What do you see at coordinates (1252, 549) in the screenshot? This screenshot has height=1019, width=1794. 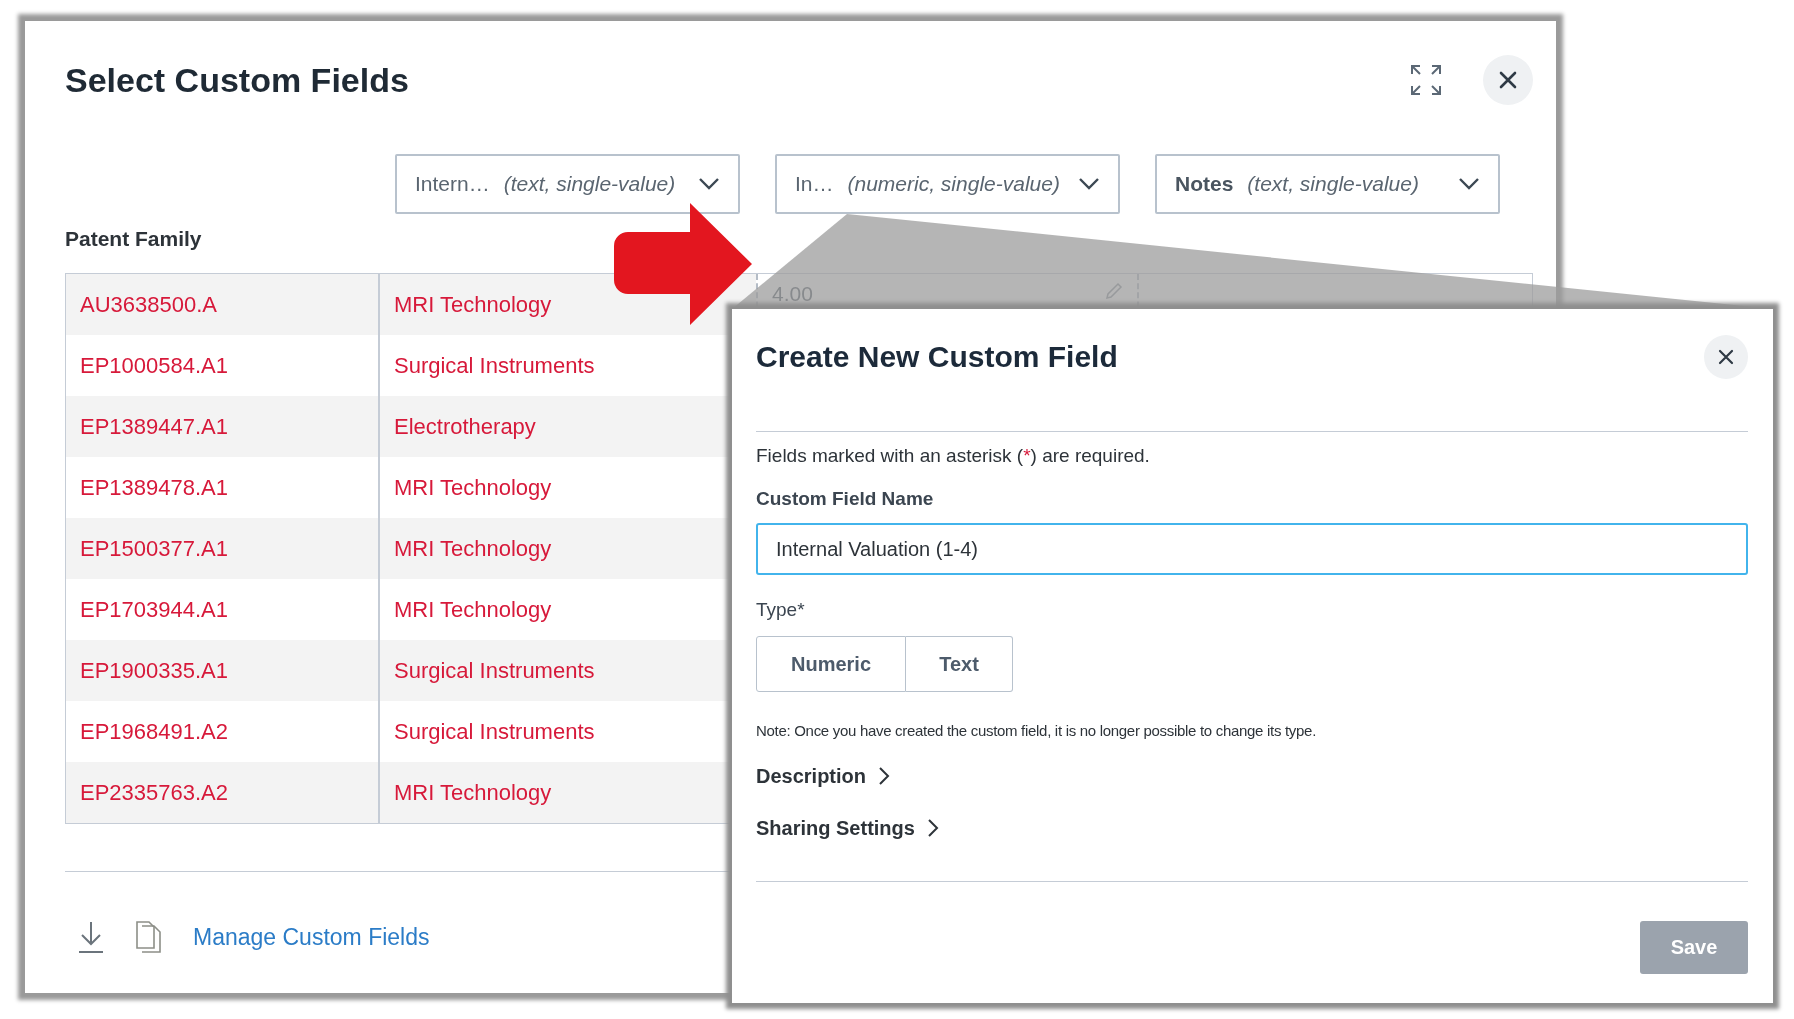 I see `name-input-field: Internal Valuation (1-4)` at bounding box center [1252, 549].